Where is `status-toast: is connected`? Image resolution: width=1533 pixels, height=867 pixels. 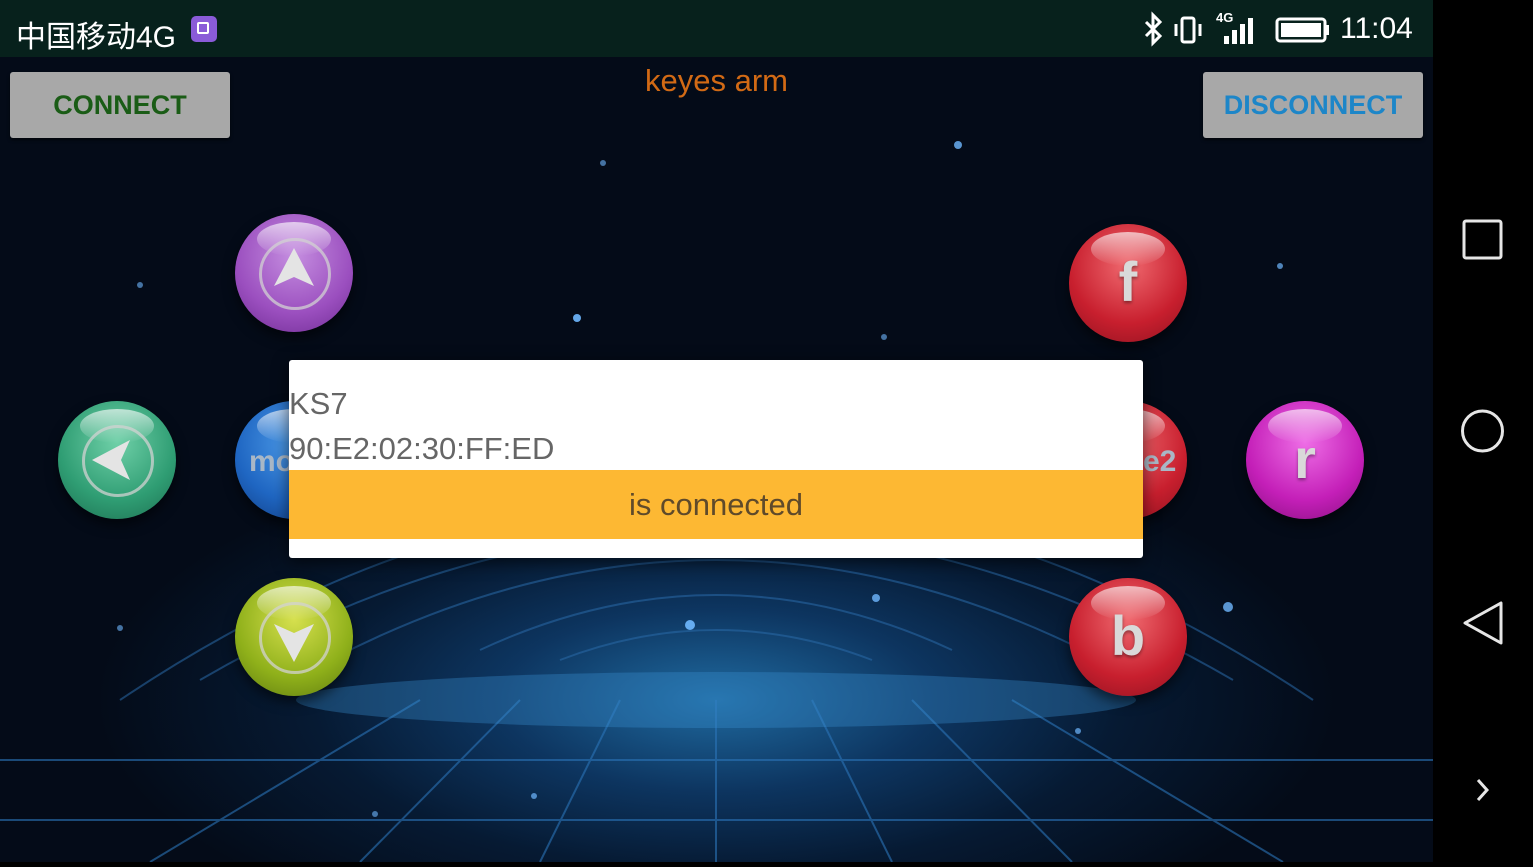
status-toast: is connected is located at coordinates (716, 504).